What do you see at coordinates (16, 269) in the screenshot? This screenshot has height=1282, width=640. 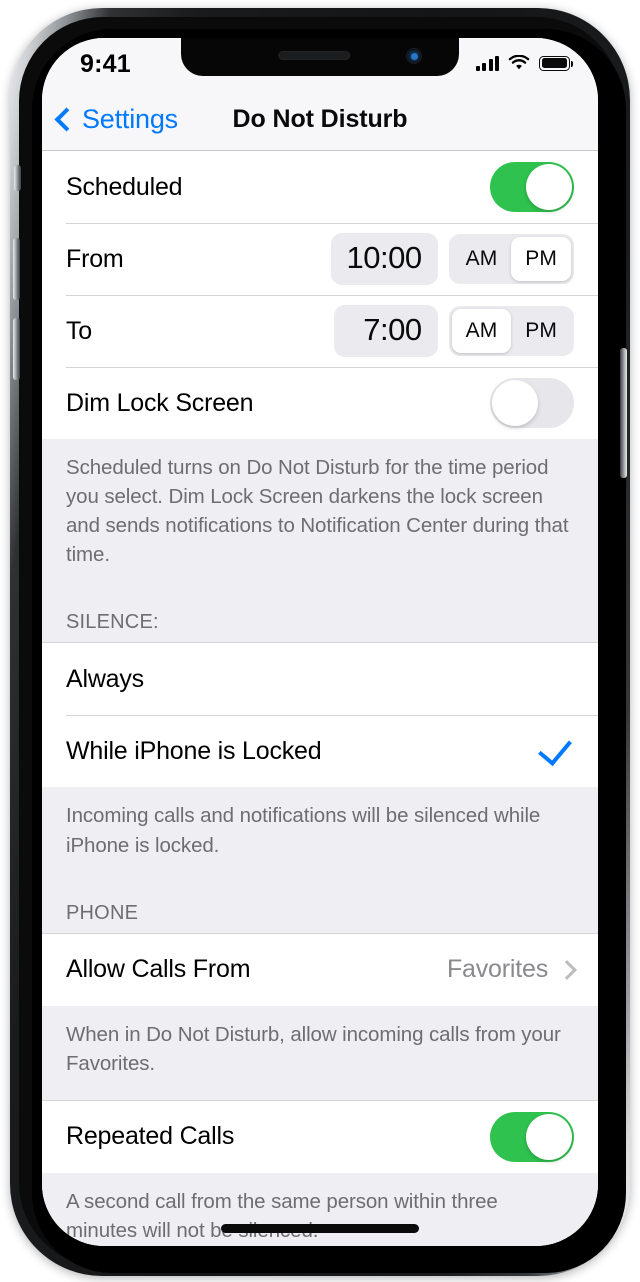 I see `volume-up-button` at bounding box center [16, 269].